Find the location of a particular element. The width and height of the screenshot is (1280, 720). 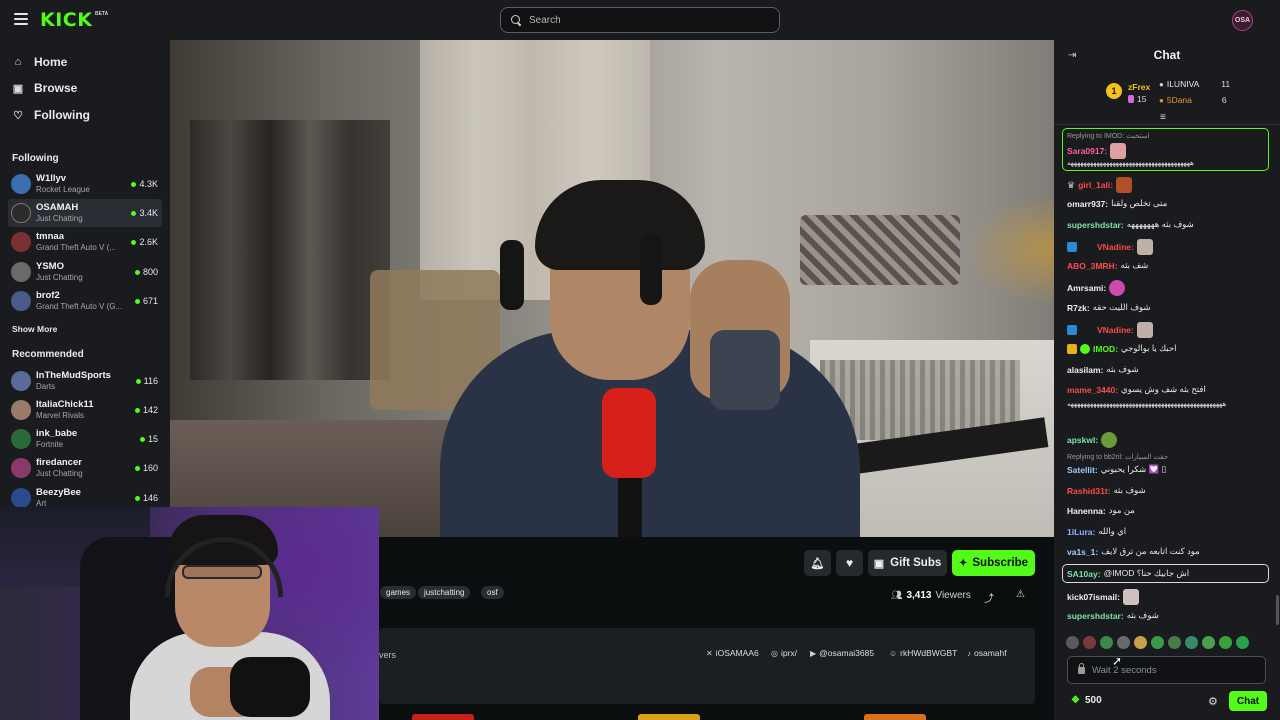

gear-icon: ⚙ is located at coordinates (1213, 701).